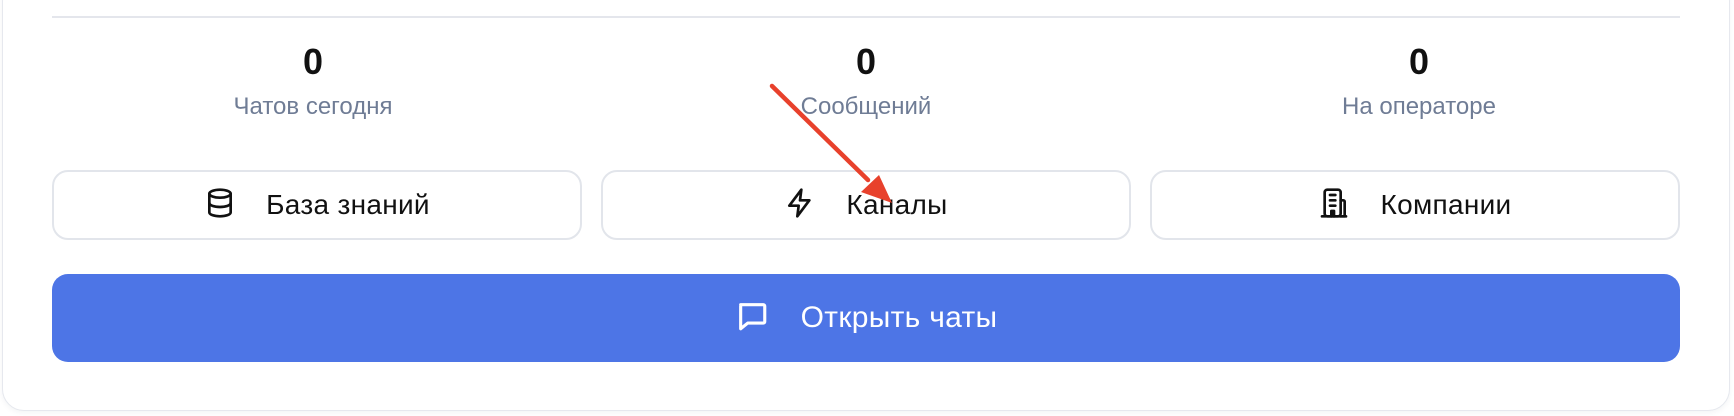 The image size is (1734, 416). Describe the element at coordinates (1419, 61) in the screenshot. I see `stat-on-operator-value: 0` at that location.